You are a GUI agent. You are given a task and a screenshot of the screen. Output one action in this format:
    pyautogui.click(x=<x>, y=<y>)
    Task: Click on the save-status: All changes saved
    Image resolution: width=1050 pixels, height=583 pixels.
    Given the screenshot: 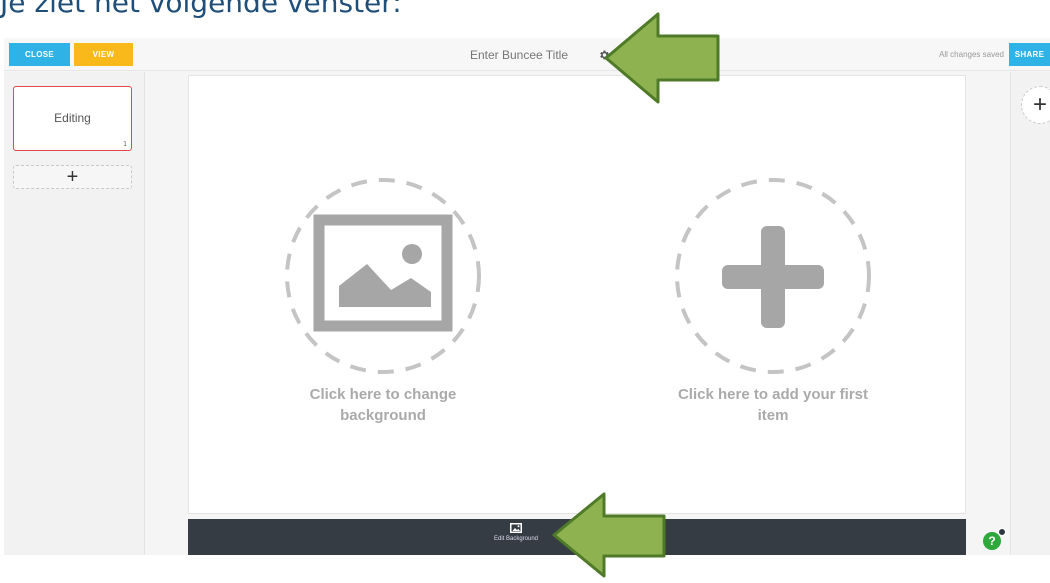 What is the action you would take?
    pyautogui.click(x=971, y=54)
    